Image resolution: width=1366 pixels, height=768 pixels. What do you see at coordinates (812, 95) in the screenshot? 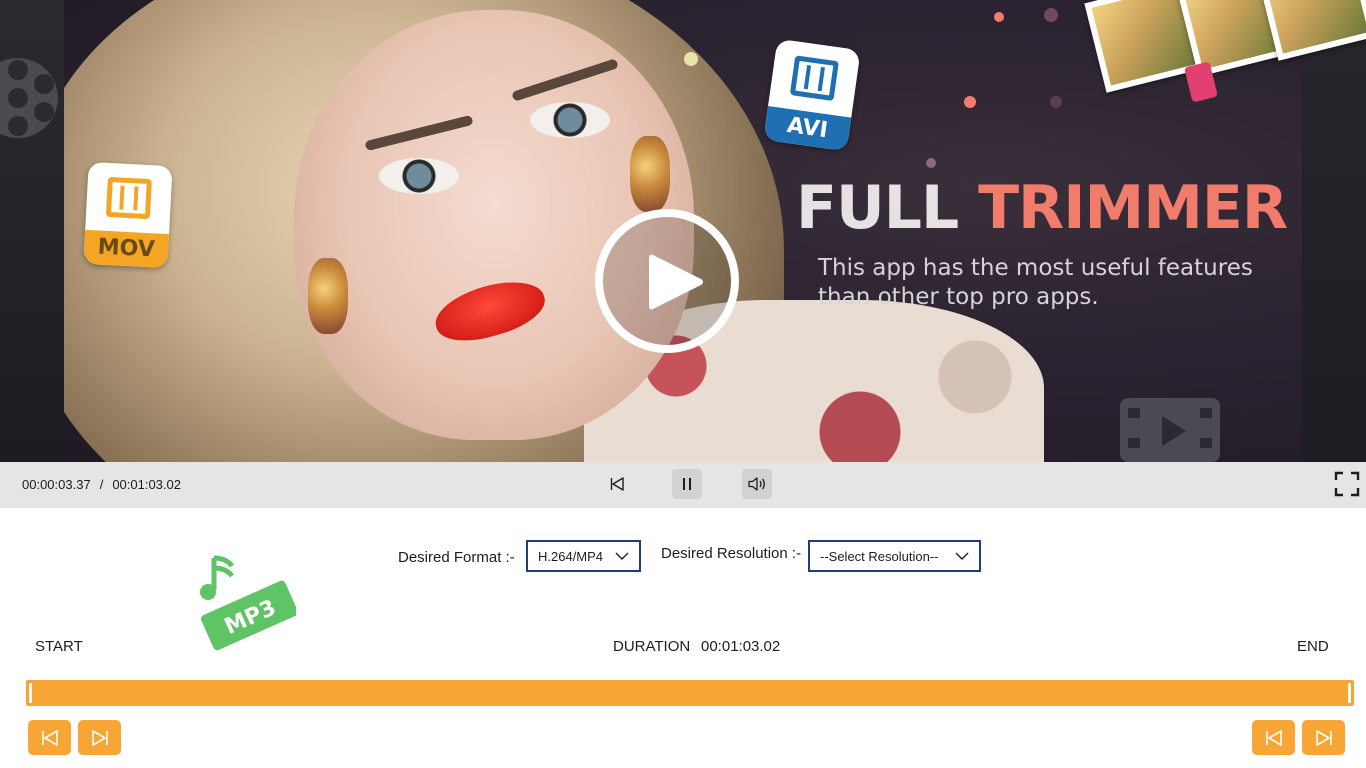
I see `avi-file-icon: AVI` at bounding box center [812, 95].